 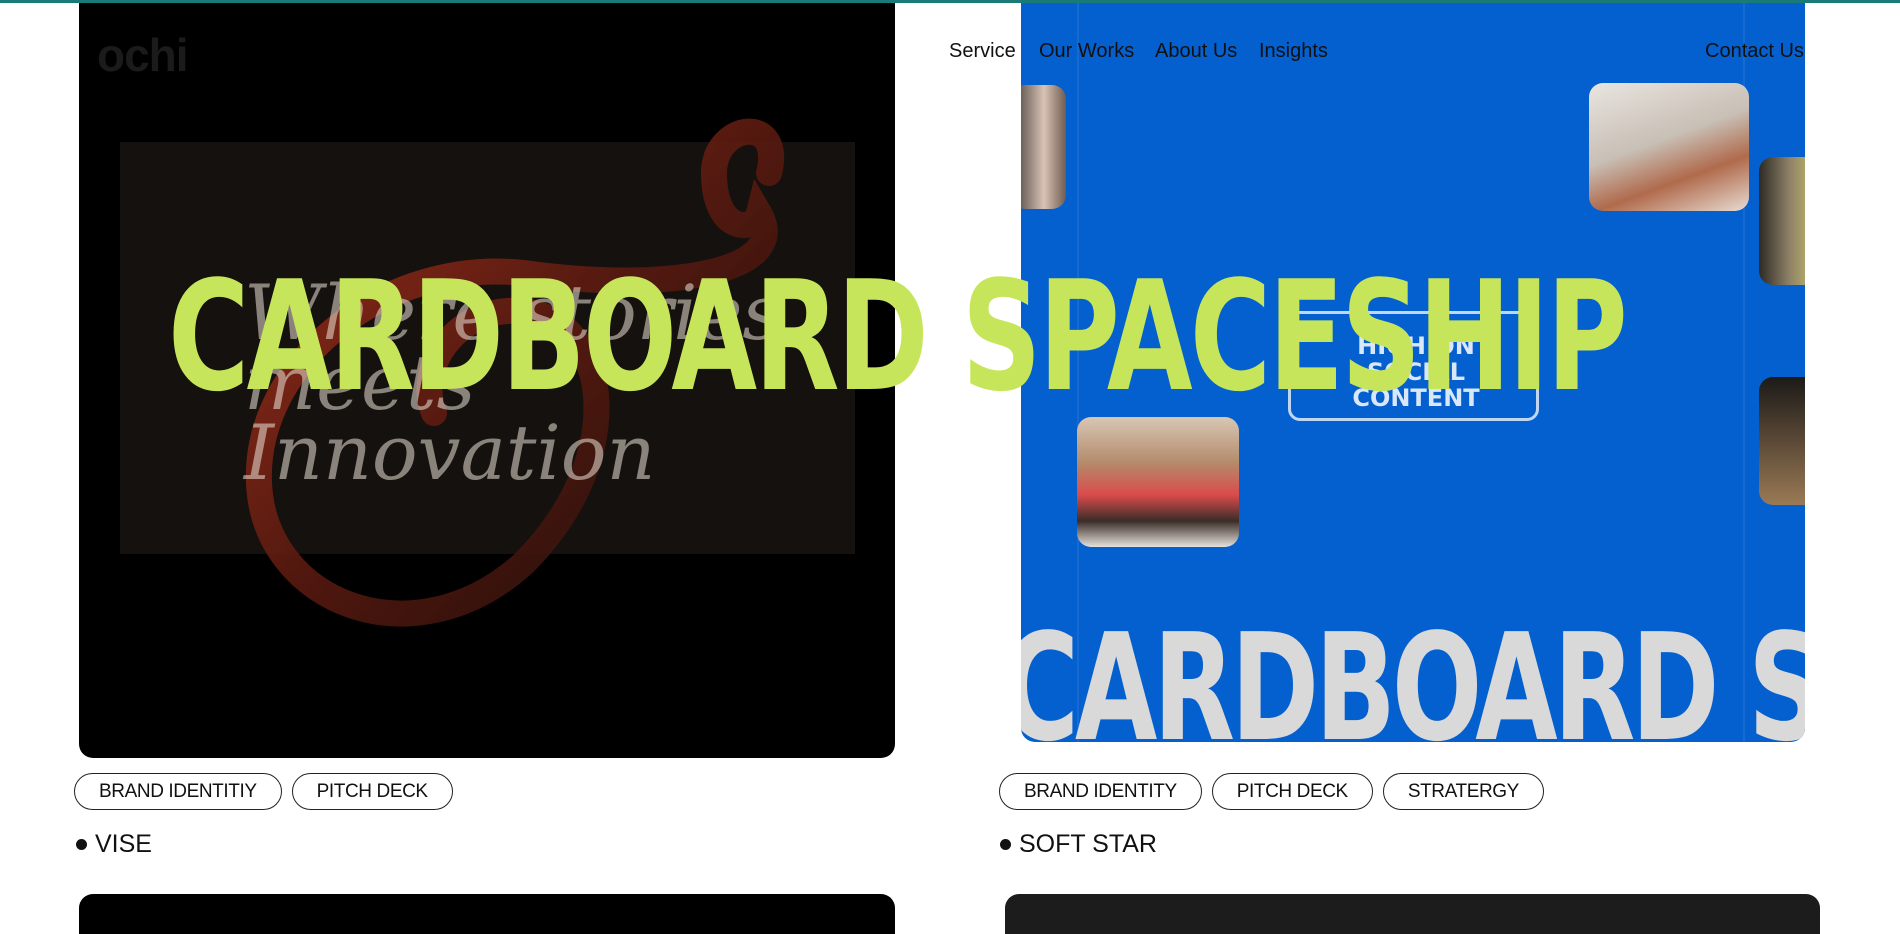 I want to click on nav-item-our-works: Our Works, so click(x=1086, y=51).